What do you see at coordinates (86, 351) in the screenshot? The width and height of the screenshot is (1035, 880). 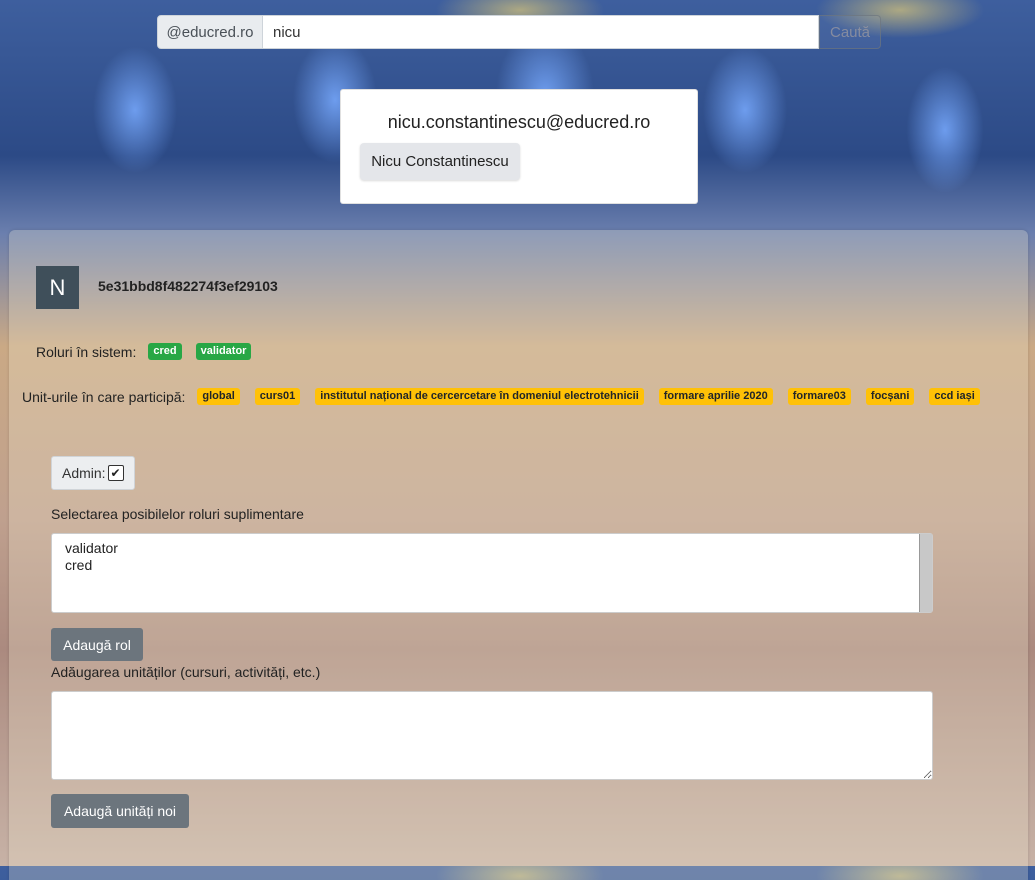 I see `roles-label: Roluri în sistem:` at bounding box center [86, 351].